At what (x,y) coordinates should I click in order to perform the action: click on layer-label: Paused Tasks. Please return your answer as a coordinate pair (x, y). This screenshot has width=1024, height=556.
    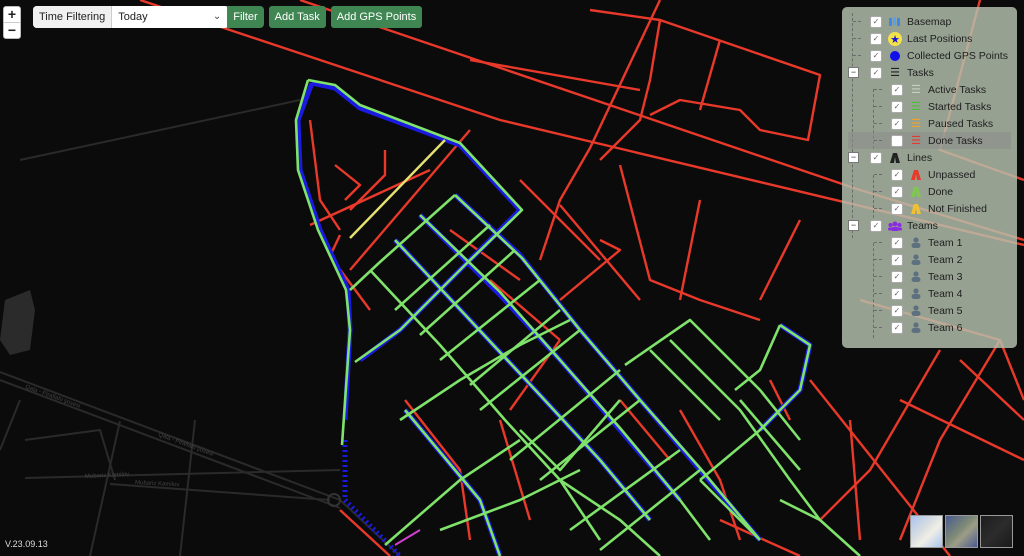
    Looking at the image, I should click on (961, 123).